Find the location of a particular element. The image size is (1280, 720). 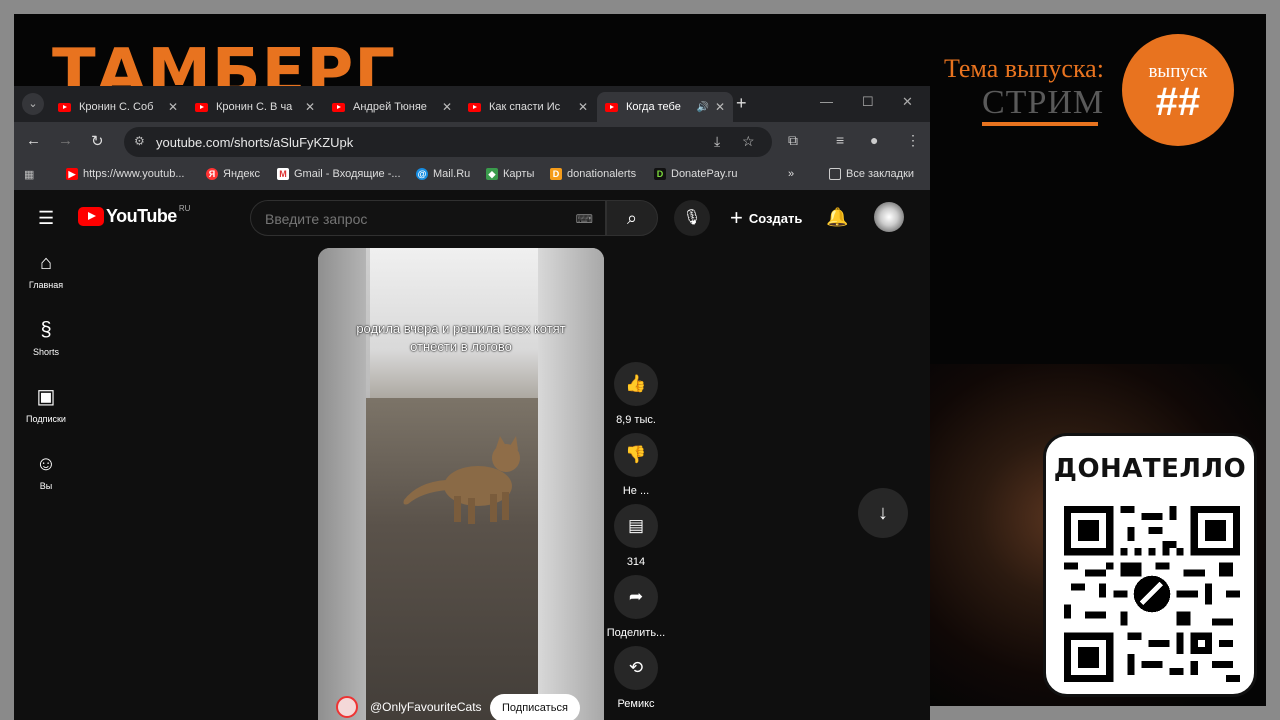

apps-grid-icon: ▦ is located at coordinates (29, 174).